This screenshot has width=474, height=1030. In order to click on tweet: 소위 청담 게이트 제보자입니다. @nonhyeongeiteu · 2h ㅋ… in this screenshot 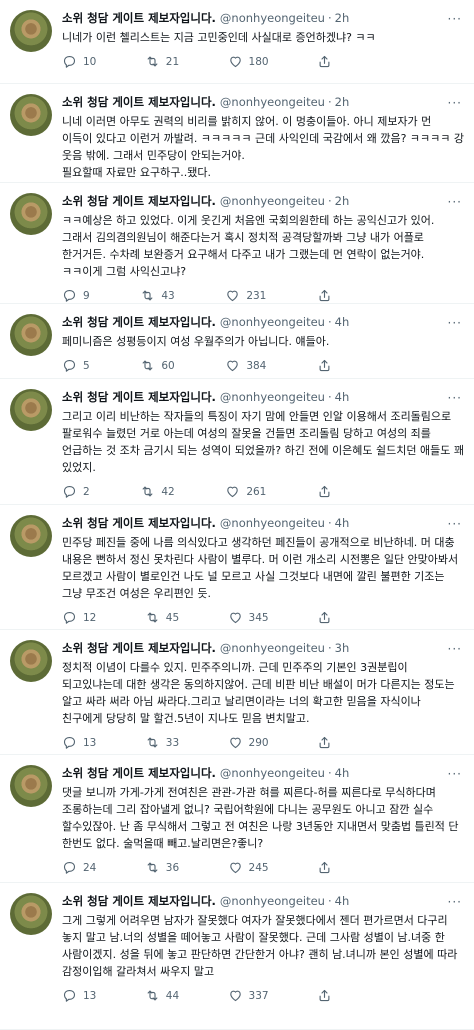, I will do `click(237, 243)`.